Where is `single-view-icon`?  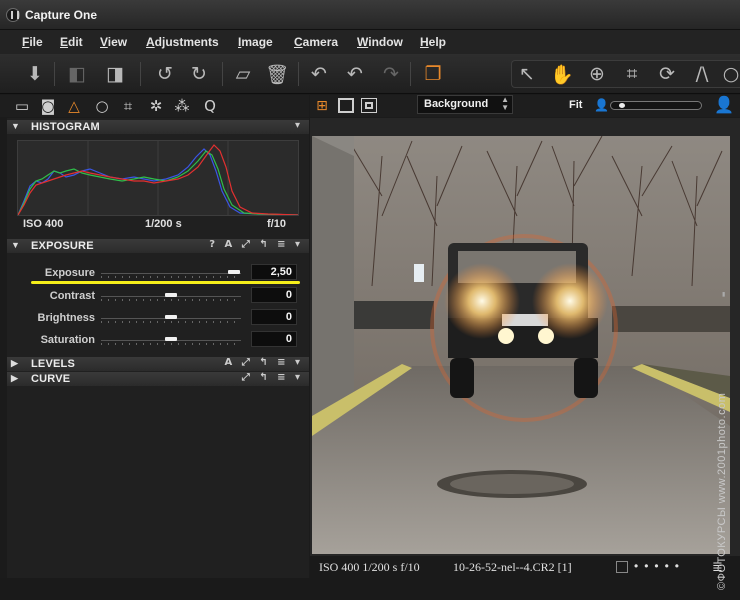
single-view-icon is located at coordinates (346, 105).